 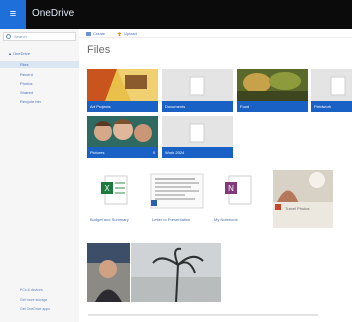 What do you see at coordinates (53, 13) in the screenshot?
I see `app-title: OneDrive` at bounding box center [53, 13].